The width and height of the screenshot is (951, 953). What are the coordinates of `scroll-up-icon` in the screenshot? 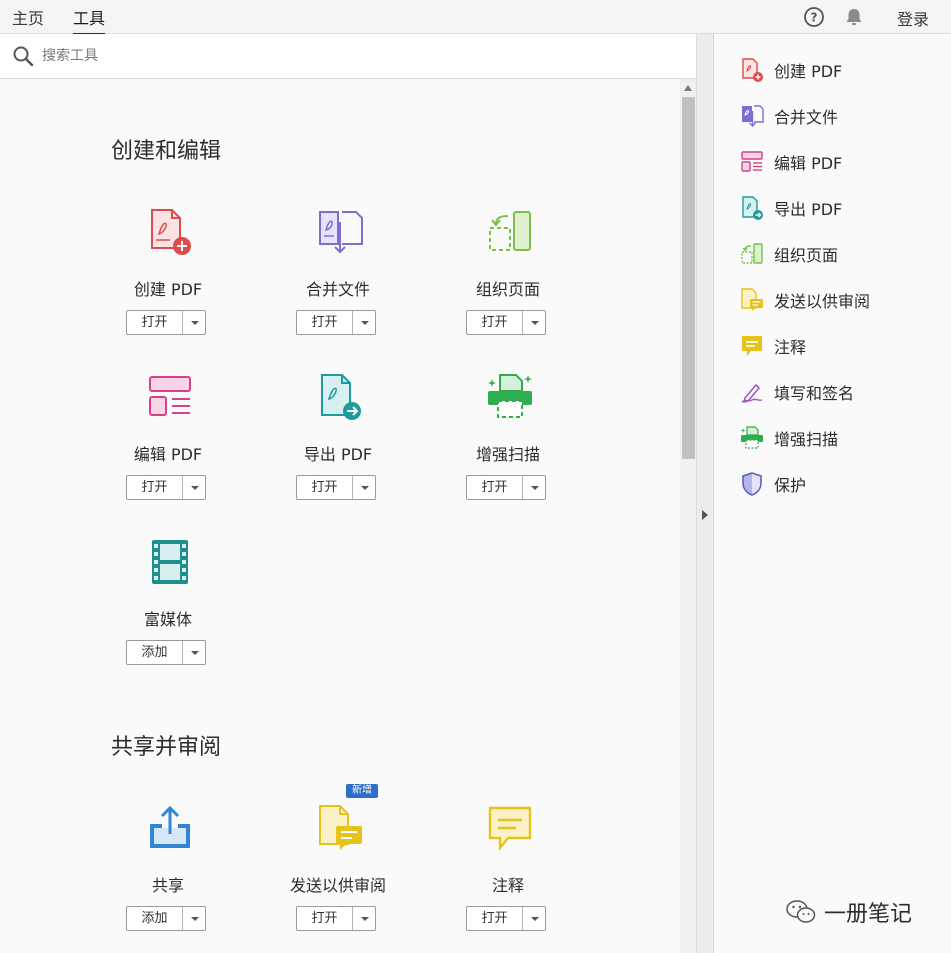 It's located at (688, 88).